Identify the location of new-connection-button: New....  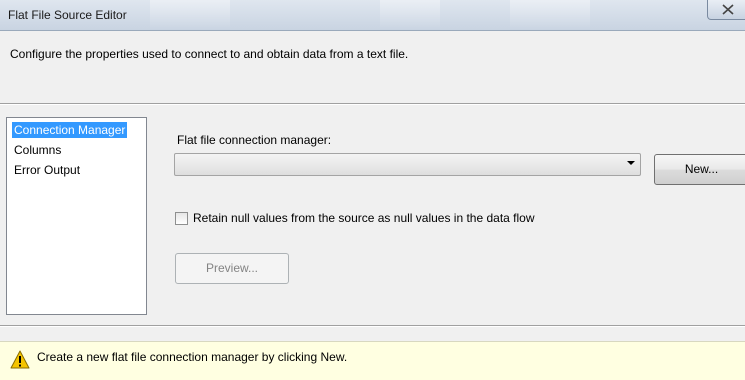
(699, 169).